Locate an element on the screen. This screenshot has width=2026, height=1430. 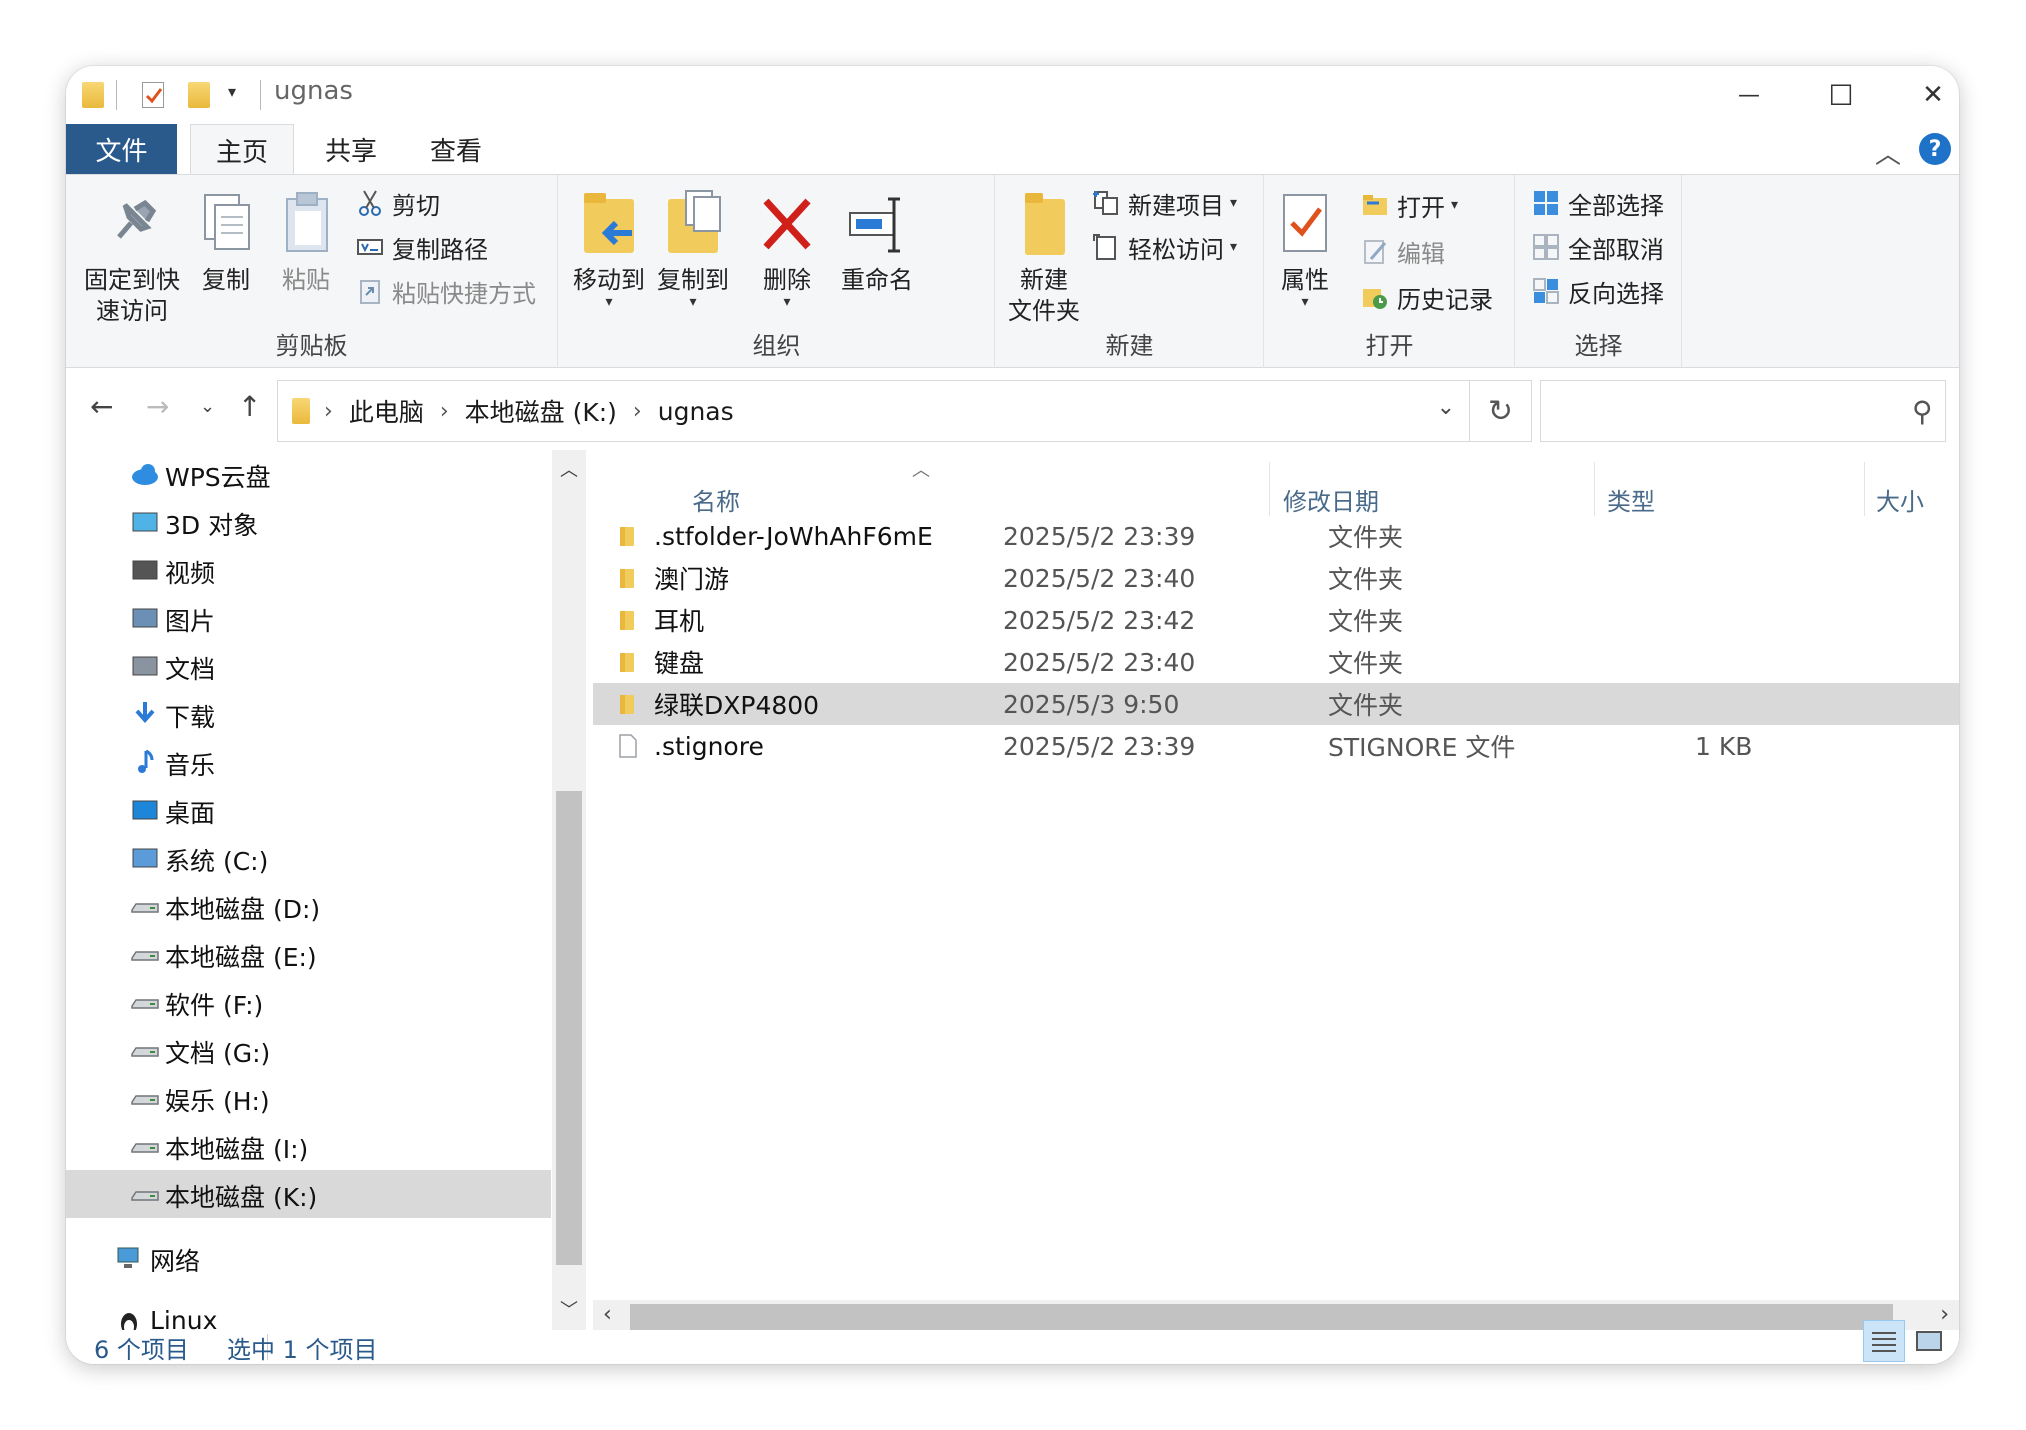
file-size: 1 KB is located at coordinates (1724, 746).